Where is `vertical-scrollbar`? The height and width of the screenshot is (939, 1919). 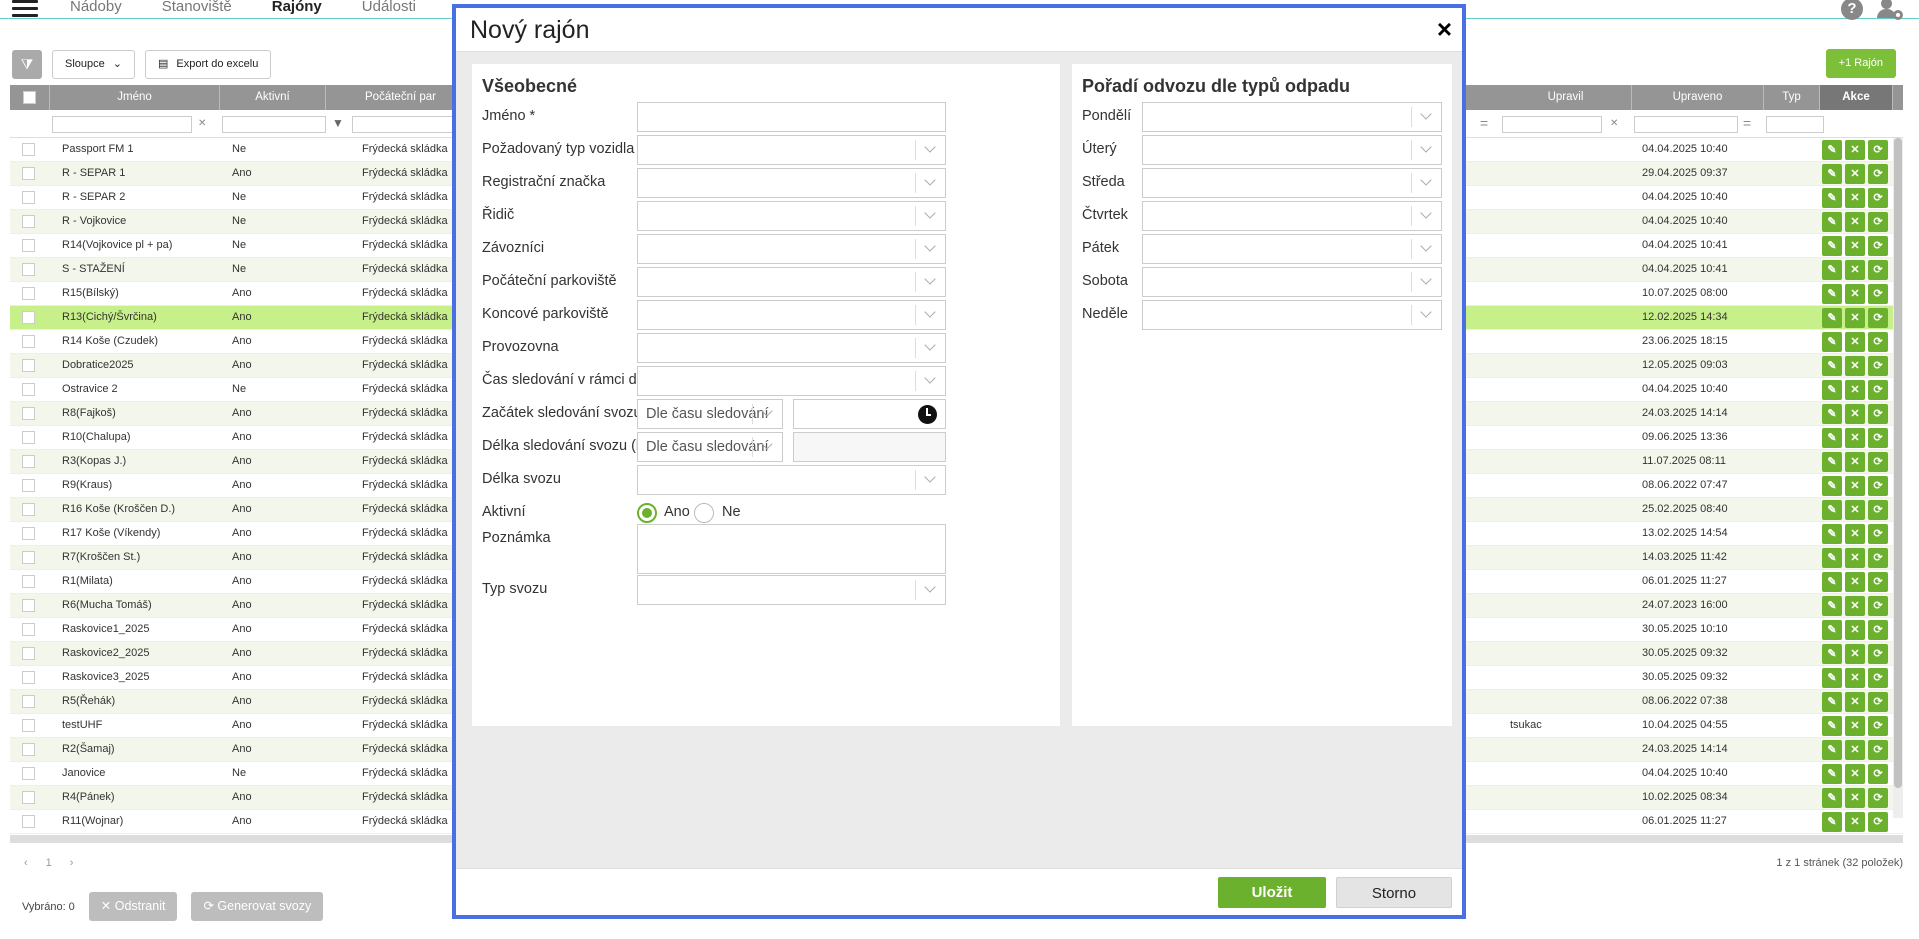 vertical-scrollbar is located at coordinates (1898, 478).